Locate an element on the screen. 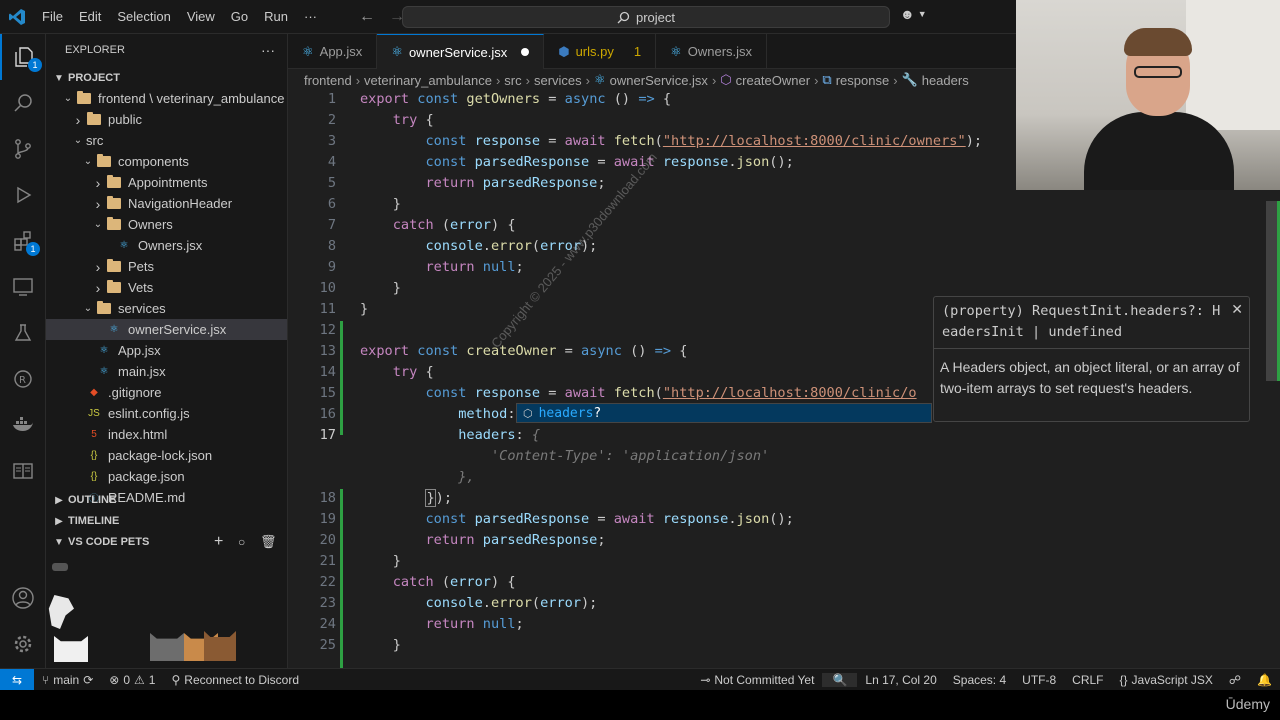  timeline-section-header: ▶ TIMELINE is located at coordinates (166, 521).